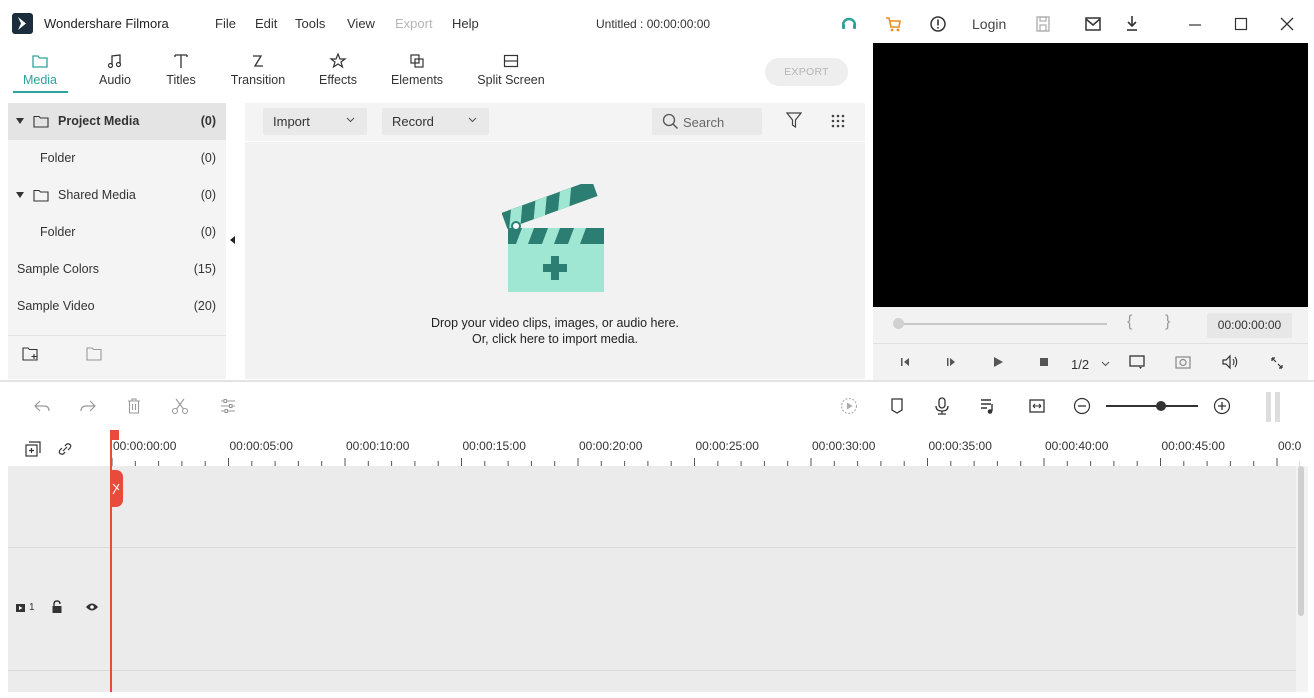 The image size is (1314, 698). Describe the element at coordinates (97, 195) in the screenshot. I see `library-item-name: Shared Media` at that location.